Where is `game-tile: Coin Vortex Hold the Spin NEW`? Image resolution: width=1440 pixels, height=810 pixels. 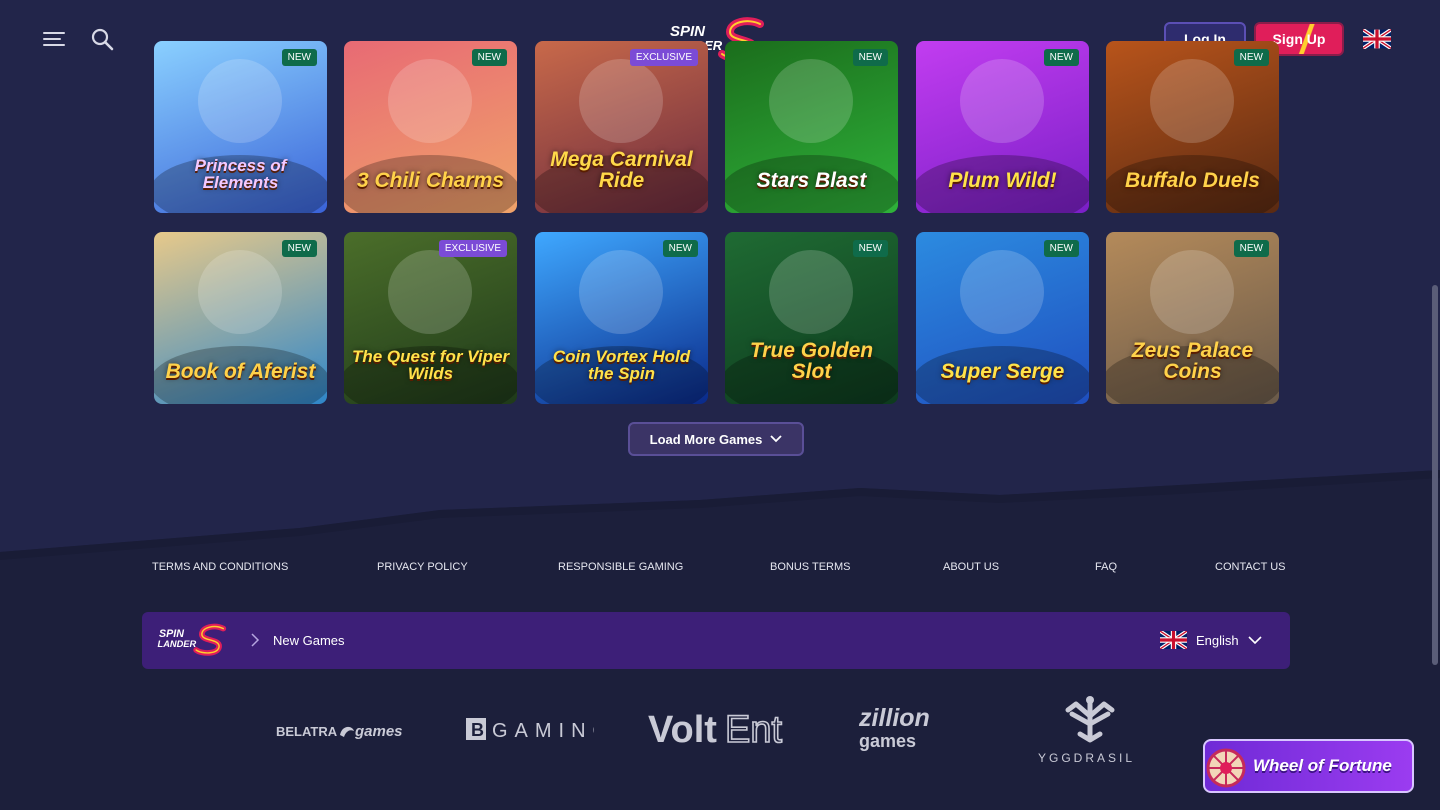 game-tile: Coin Vortex Hold the Spin NEW is located at coordinates (621, 318).